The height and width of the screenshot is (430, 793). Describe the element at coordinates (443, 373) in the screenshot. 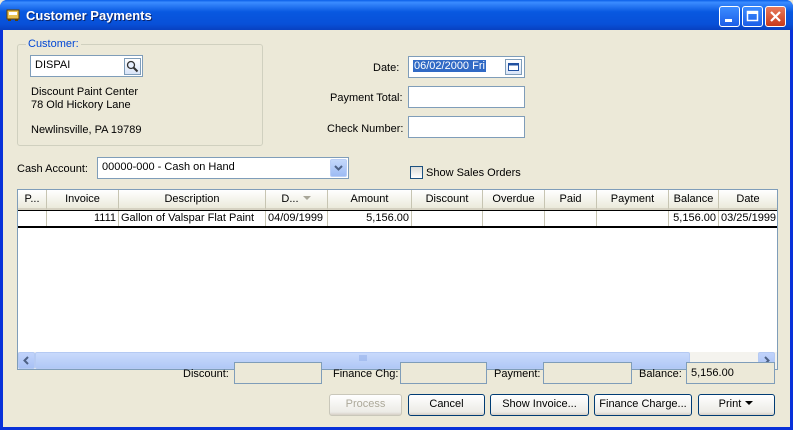

I see `finance-chg-field` at that location.